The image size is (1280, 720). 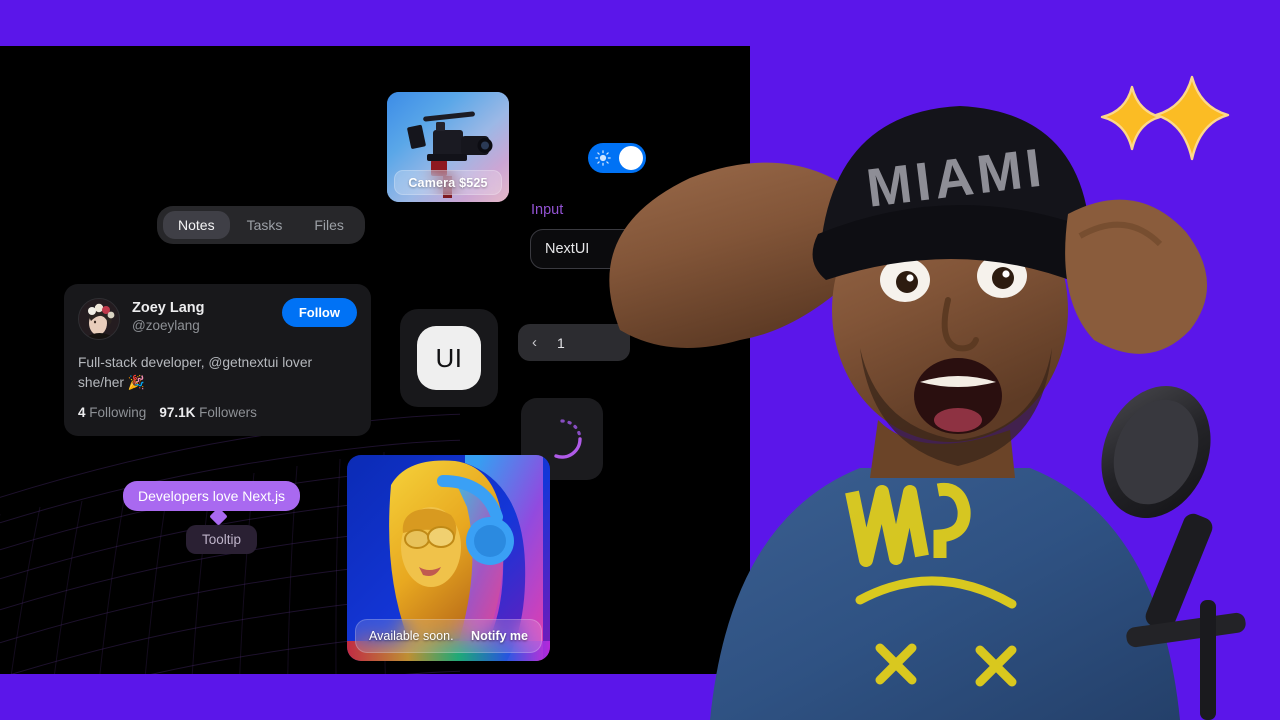 What do you see at coordinates (196, 225) in the screenshot?
I see `tab-notes: Notes` at bounding box center [196, 225].